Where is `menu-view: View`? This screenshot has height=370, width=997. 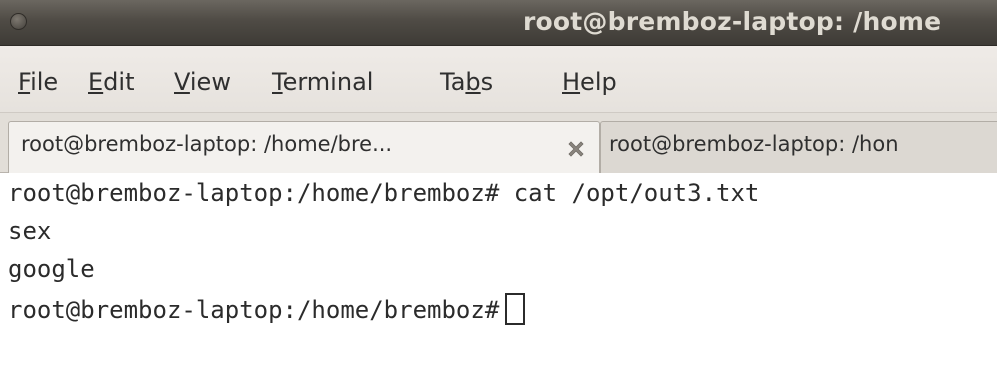 menu-view: View is located at coordinates (202, 82).